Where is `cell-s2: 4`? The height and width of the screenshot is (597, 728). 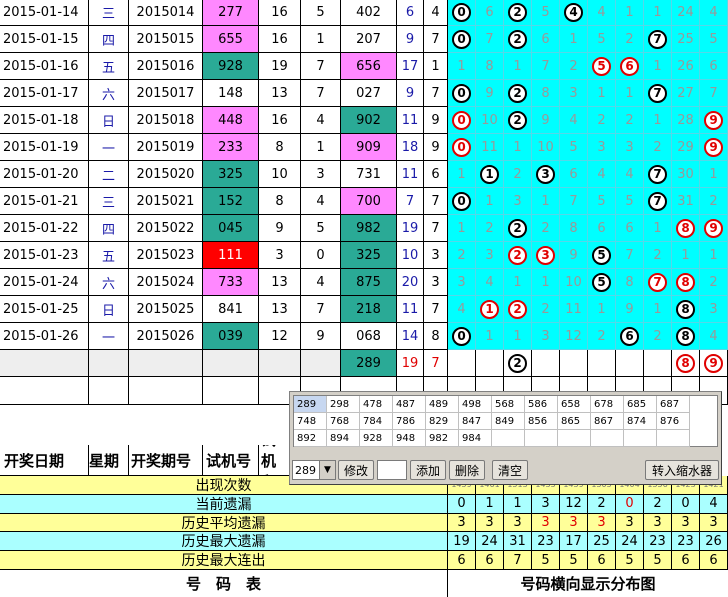
cell-s2: 4 is located at coordinates (321, 282).